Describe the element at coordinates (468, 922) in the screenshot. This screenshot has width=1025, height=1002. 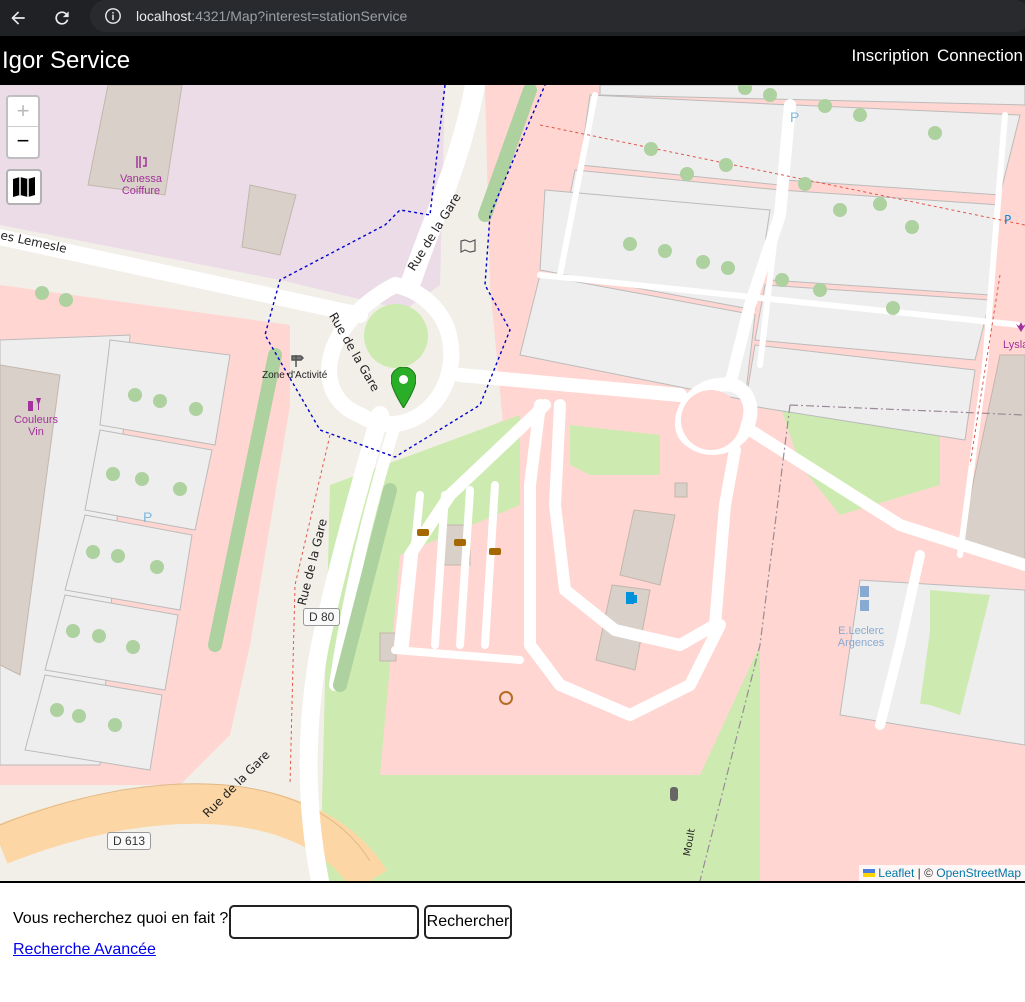
I see `search-button: Rechercher` at that location.